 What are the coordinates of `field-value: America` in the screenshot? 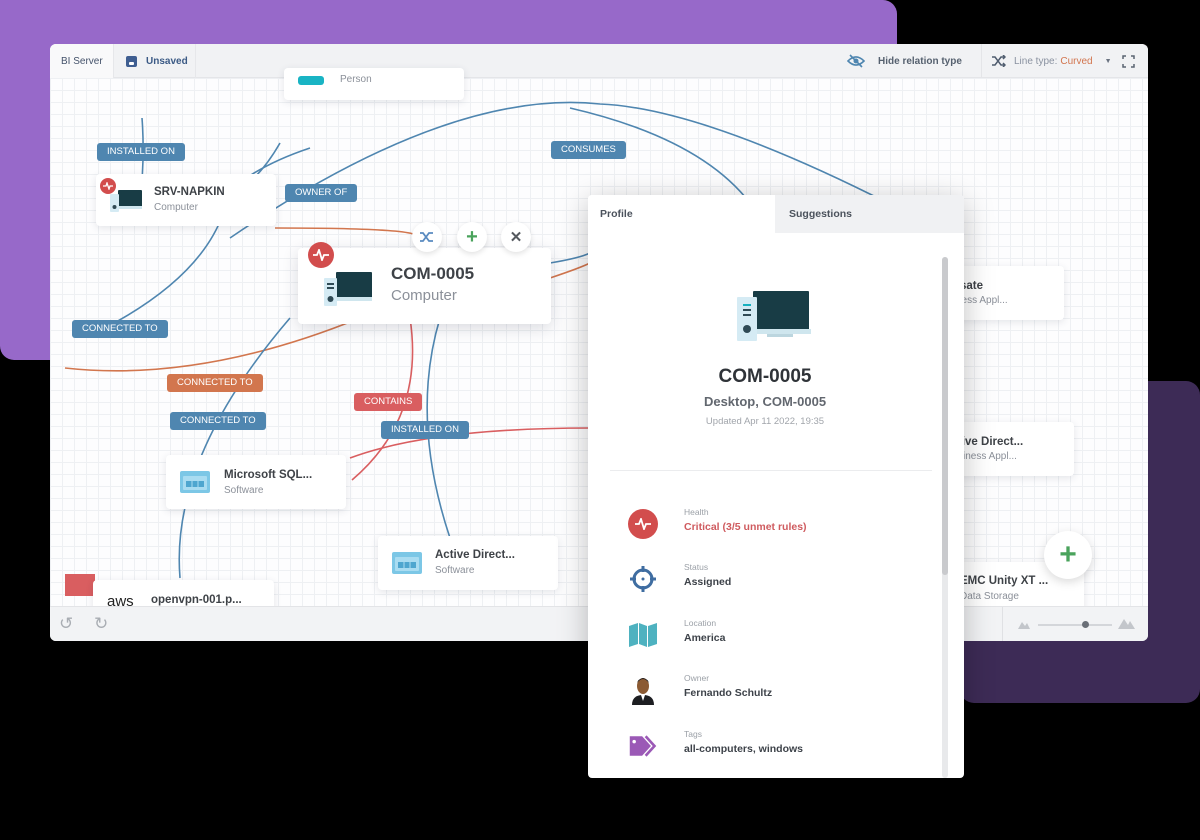 It's located at (705, 638).